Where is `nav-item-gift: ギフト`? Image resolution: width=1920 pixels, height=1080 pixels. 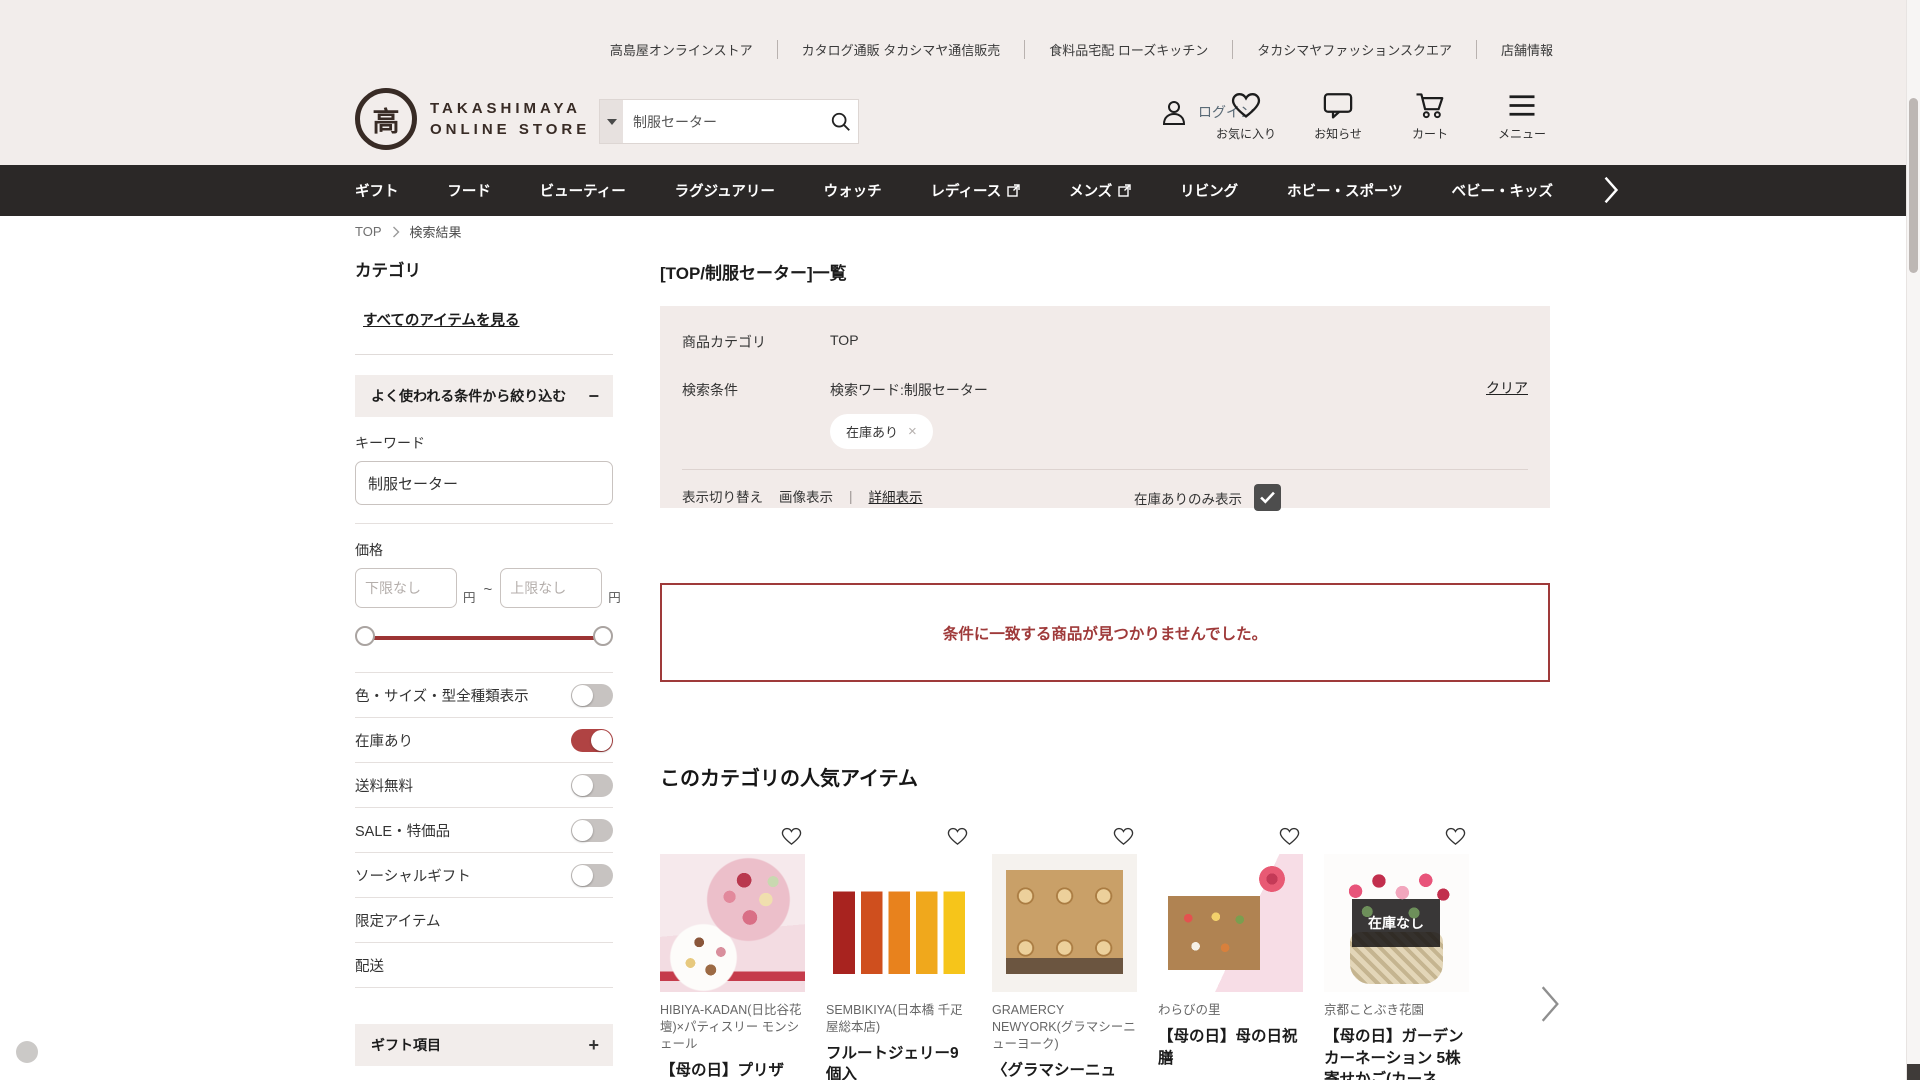 nav-item-gift: ギフト is located at coordinates (377, 190).